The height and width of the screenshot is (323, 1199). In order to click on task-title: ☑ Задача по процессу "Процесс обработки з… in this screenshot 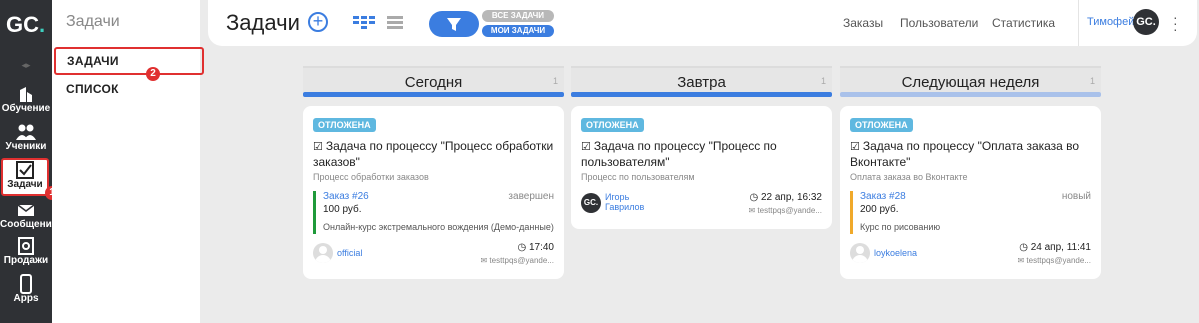, I will do `click(433, 154)`.